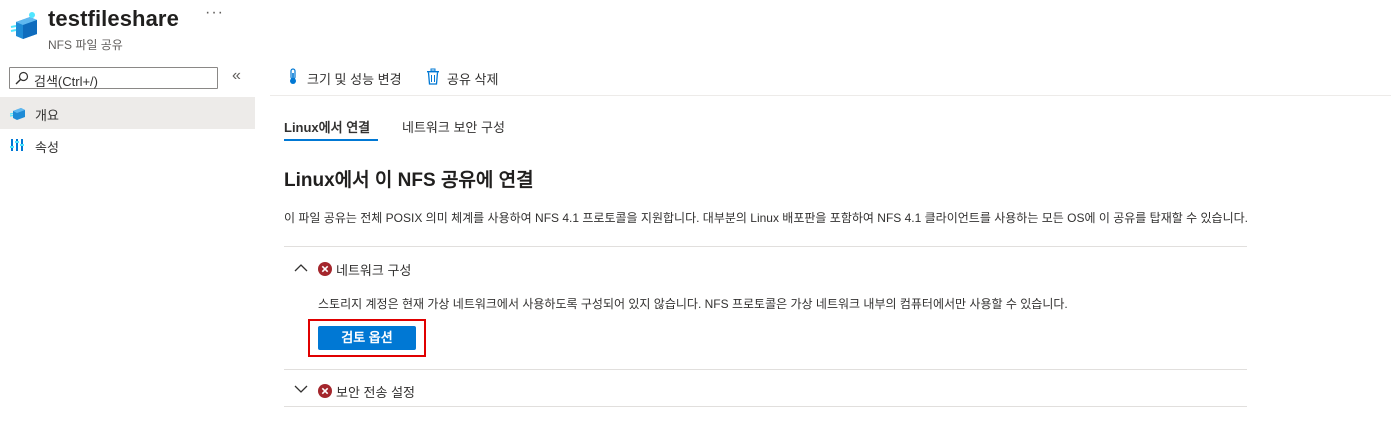 The width and height of the screenshot is (1391, 424). I want to click on sidebar-item-label: 개요, so click(47, 115).